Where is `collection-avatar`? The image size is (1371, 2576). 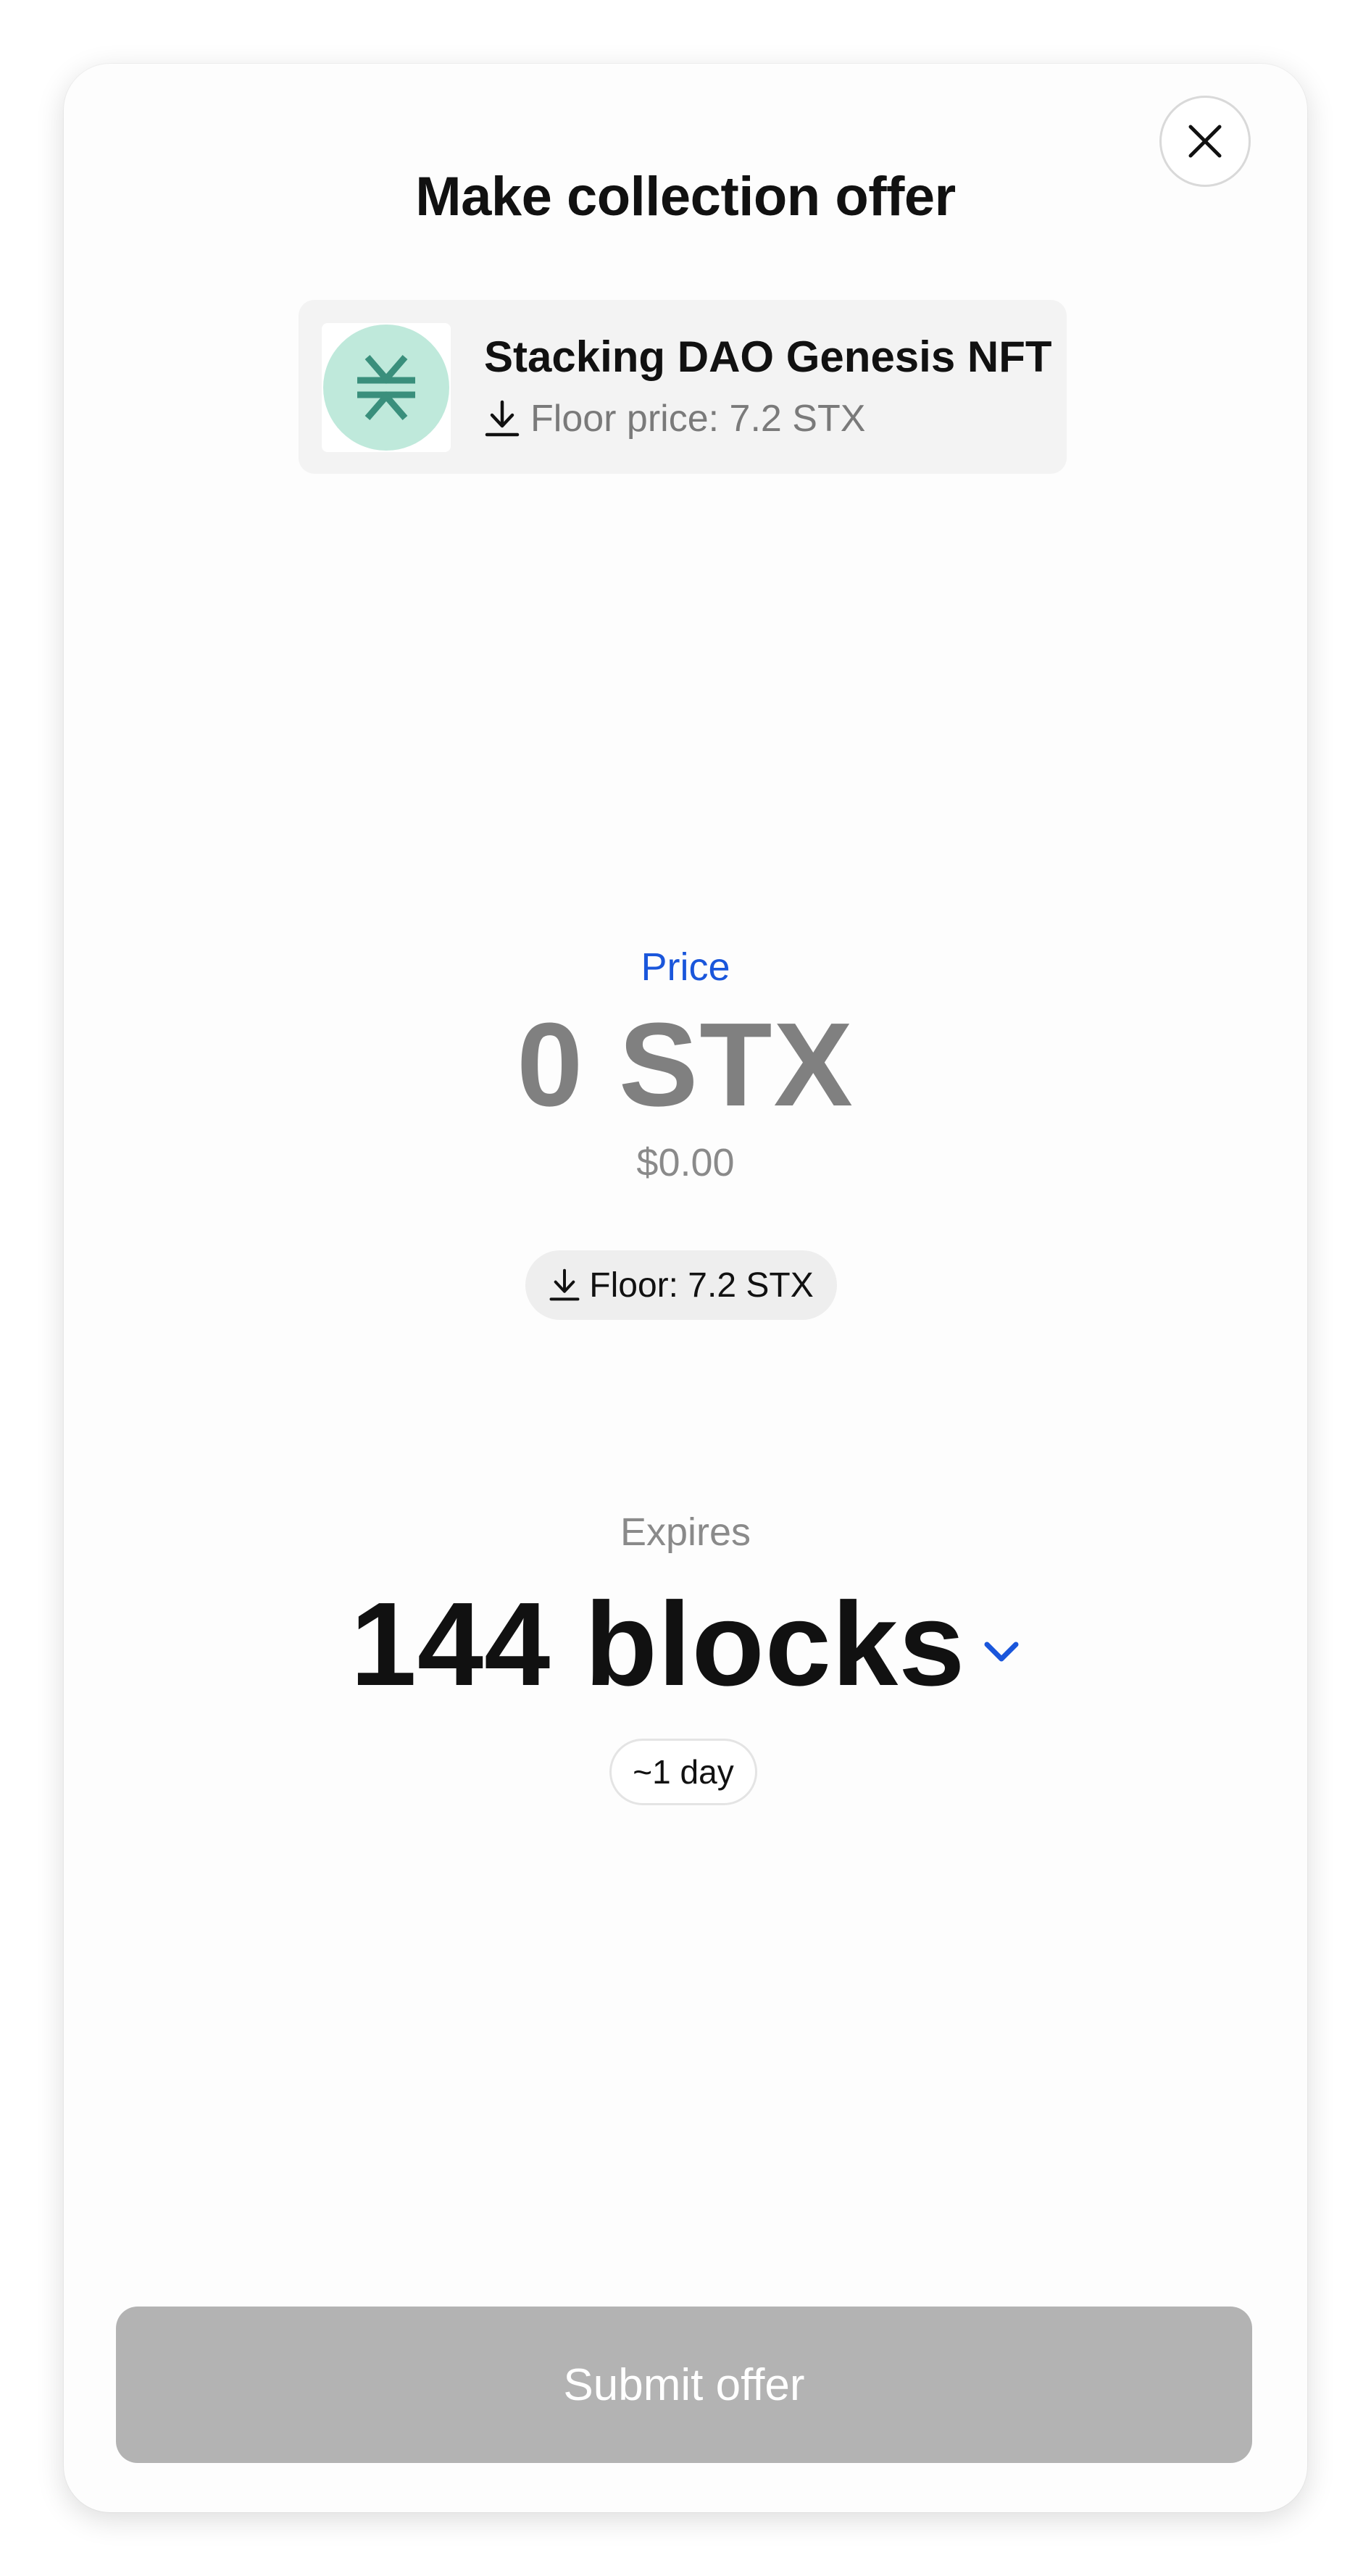
collection-avatar is located at coordinates (386, 388).